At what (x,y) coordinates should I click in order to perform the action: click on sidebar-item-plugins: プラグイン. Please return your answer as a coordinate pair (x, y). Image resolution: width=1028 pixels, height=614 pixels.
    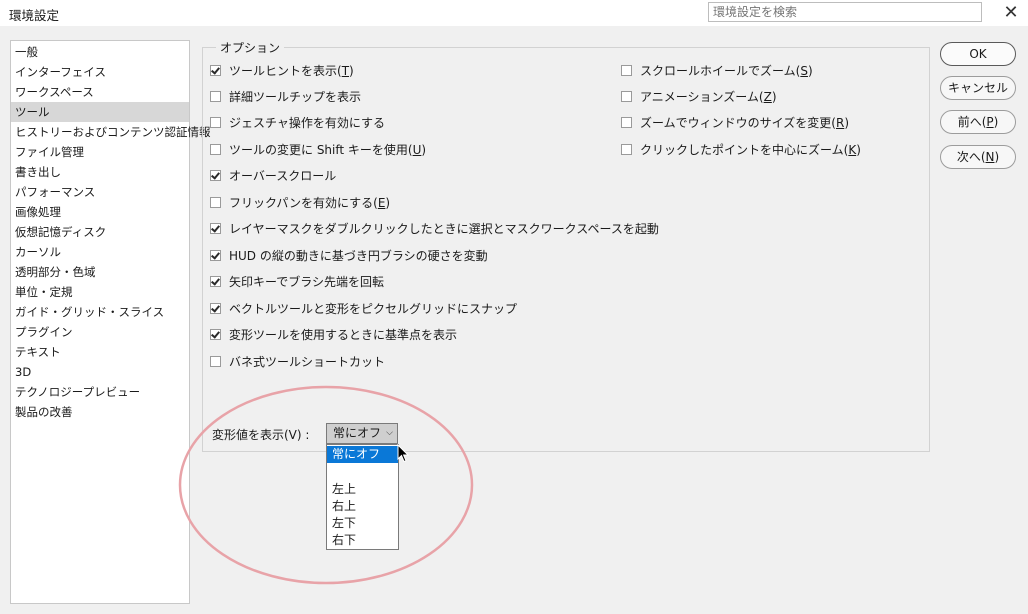
    Looking at the image, I should click on (100, 332).